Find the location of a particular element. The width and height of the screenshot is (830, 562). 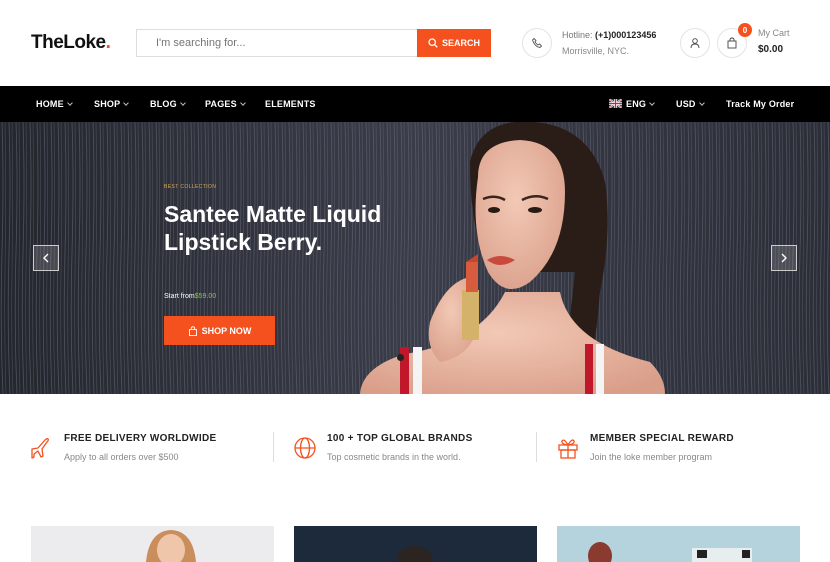

track-order-link: Track My Order is located at coordinates (760, 104).